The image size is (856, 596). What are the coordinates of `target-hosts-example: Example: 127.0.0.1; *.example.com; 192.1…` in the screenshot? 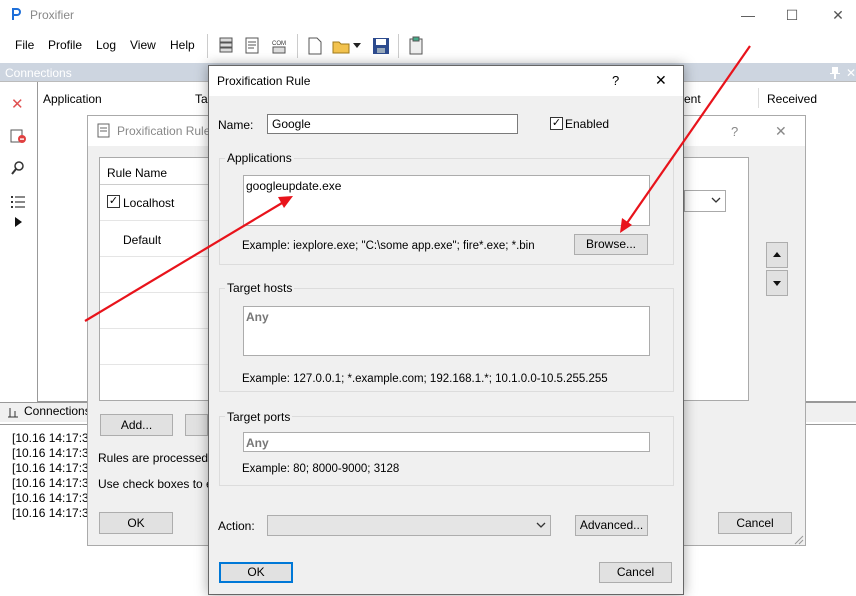 It's located at (425, 379).